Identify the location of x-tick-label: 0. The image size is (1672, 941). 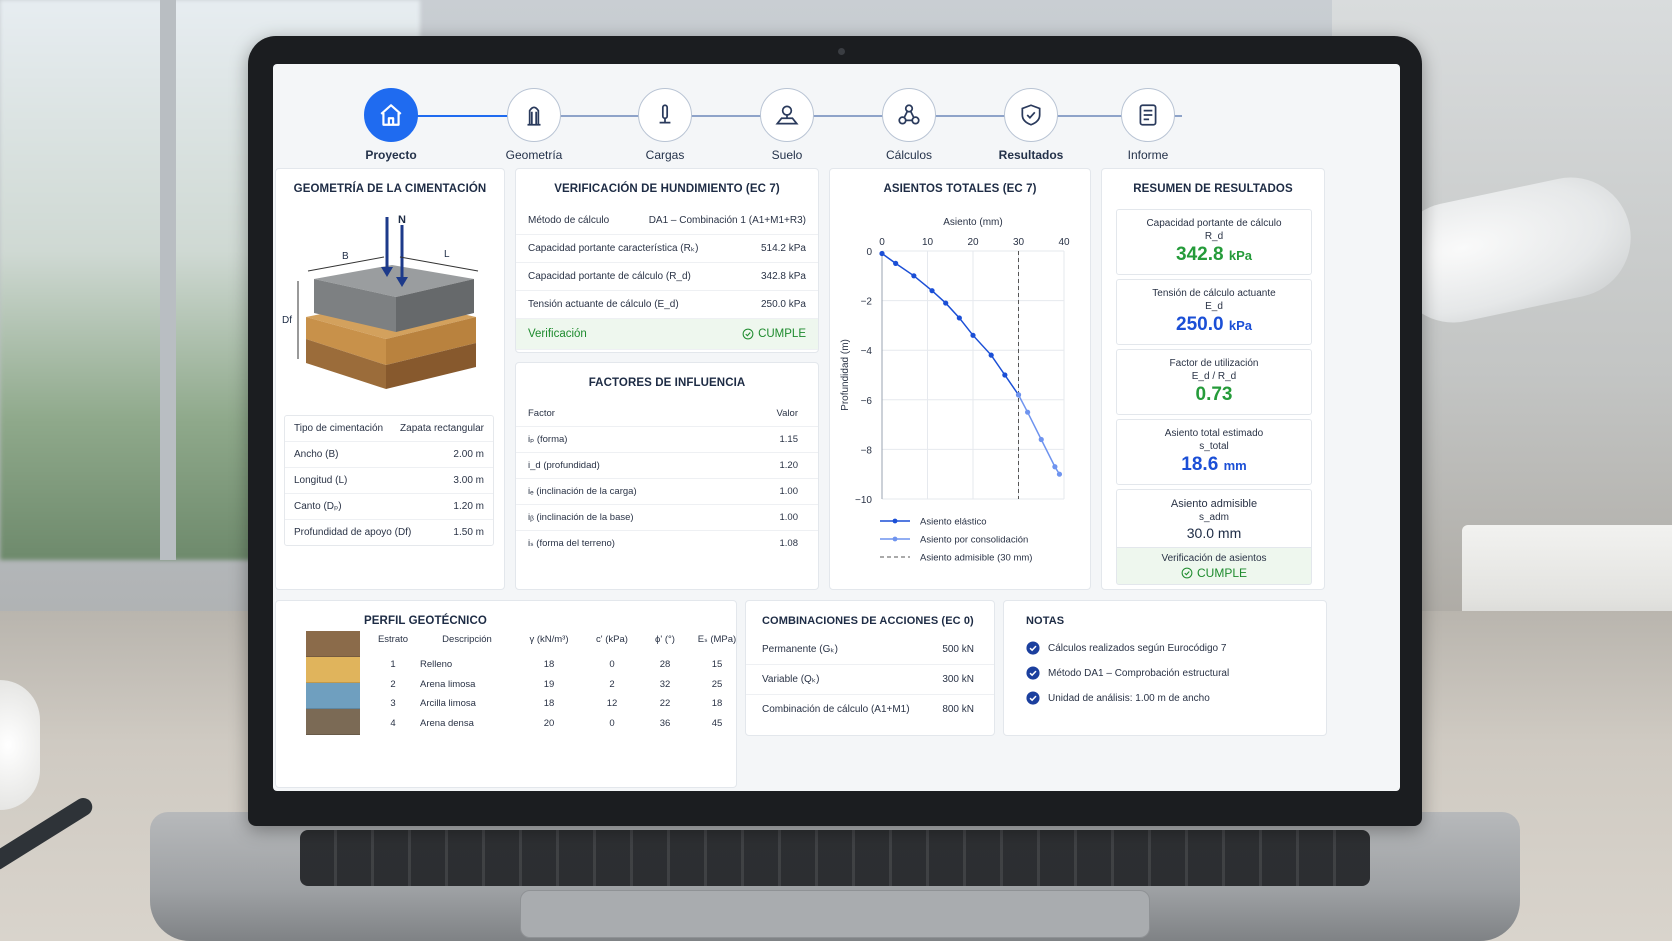
(882, 242).